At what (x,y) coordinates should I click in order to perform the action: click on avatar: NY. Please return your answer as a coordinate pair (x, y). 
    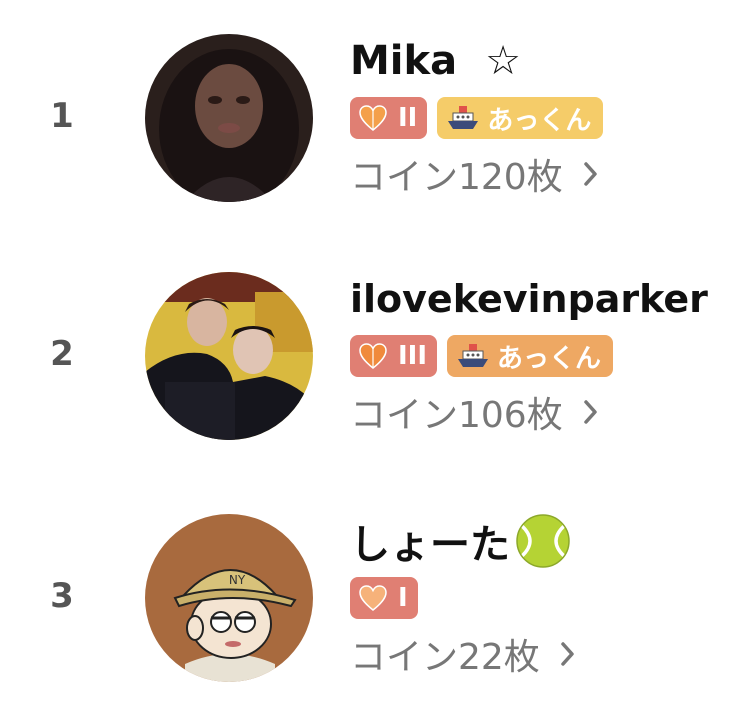
    Looking at the image, I should click on (229, 598).